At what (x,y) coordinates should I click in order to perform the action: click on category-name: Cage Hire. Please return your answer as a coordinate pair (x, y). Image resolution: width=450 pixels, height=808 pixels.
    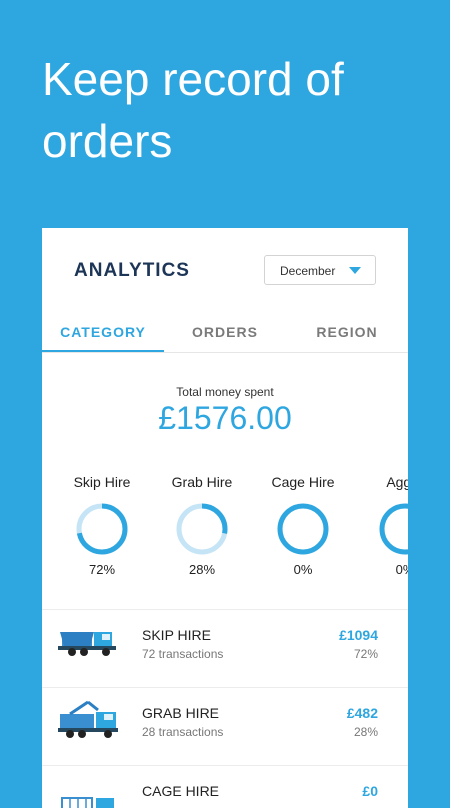
    Looking at the image, I should click on (303, 482).